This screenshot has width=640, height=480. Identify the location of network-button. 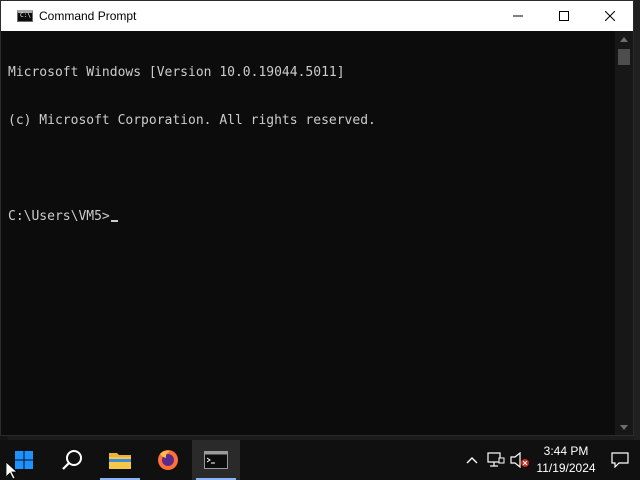
(496, 460).